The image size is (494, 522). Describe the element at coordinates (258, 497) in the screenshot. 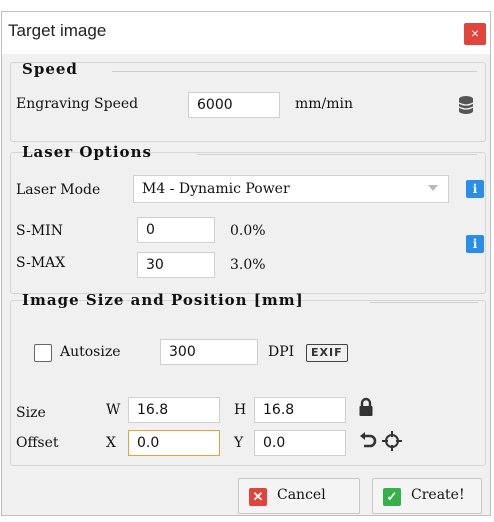

I see `cancel-icon: ✕` at that location.